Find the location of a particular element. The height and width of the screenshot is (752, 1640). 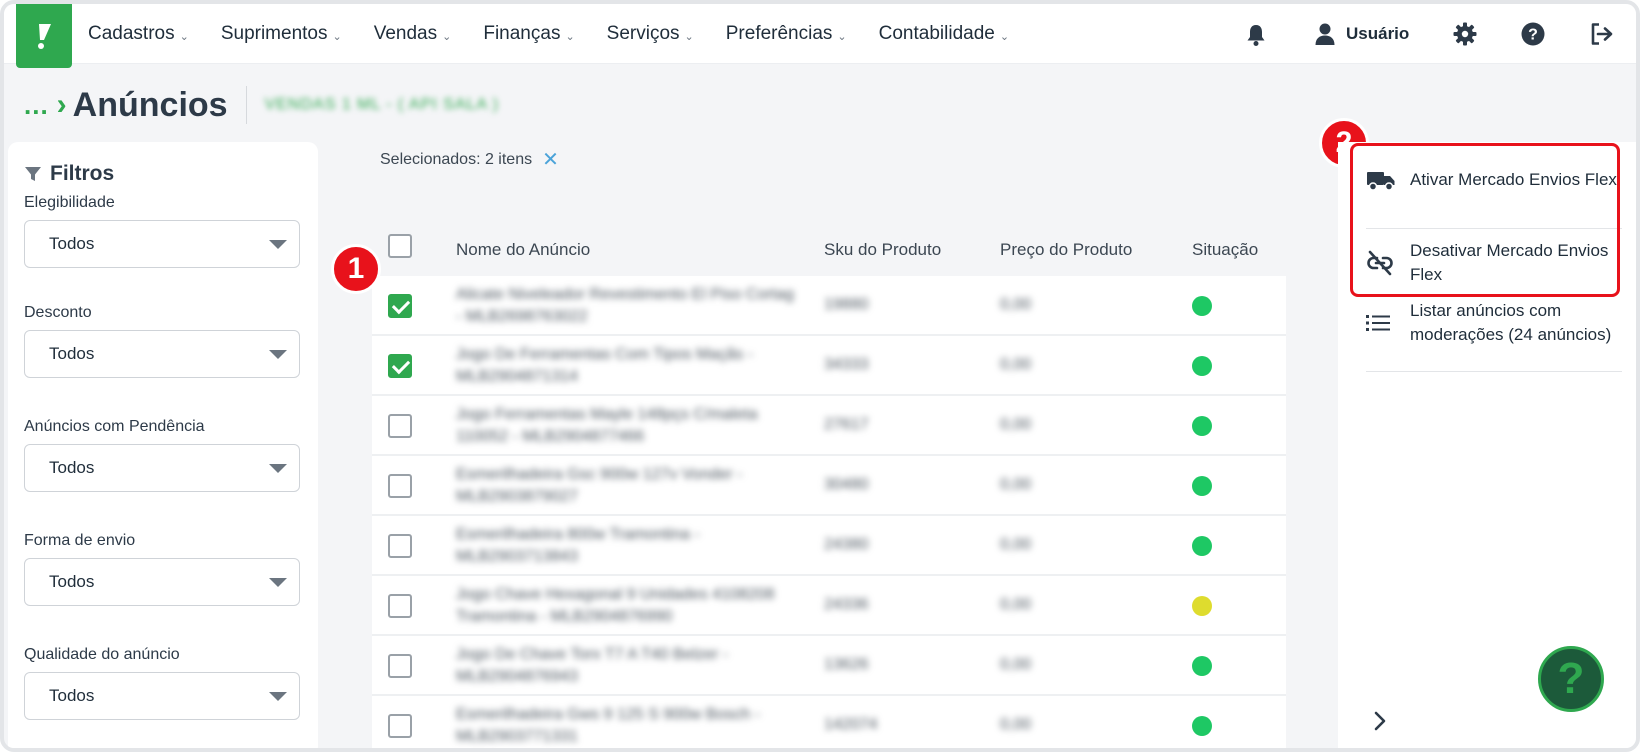

nav-preferencias: Preferências ⌄ is located at coordinates (786, 34).